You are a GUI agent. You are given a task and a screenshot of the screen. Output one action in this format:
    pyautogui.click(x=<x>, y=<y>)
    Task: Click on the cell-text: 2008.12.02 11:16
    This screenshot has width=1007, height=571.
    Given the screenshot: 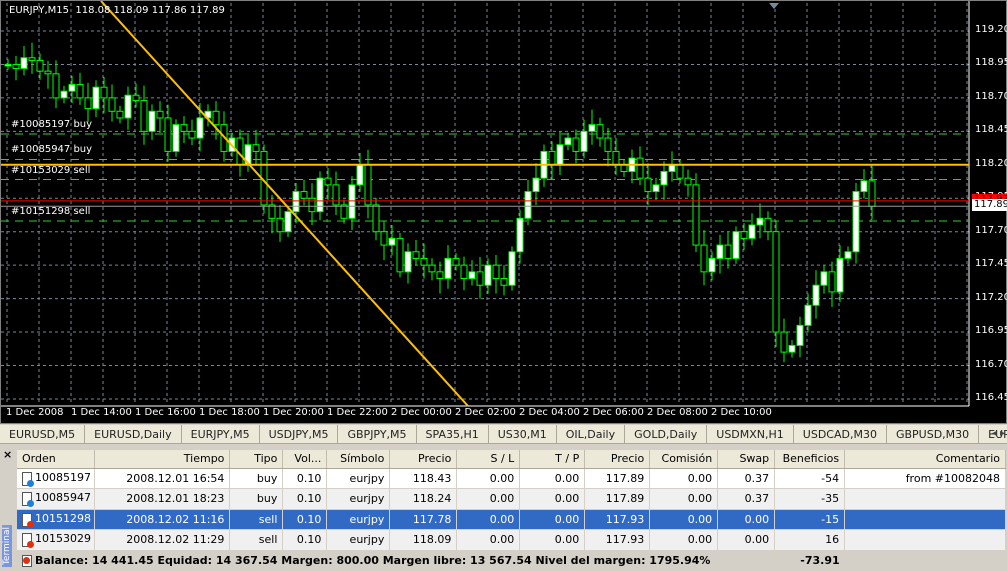 What is the action you would take?
    pyautogui.click(x=175, y=519)
    